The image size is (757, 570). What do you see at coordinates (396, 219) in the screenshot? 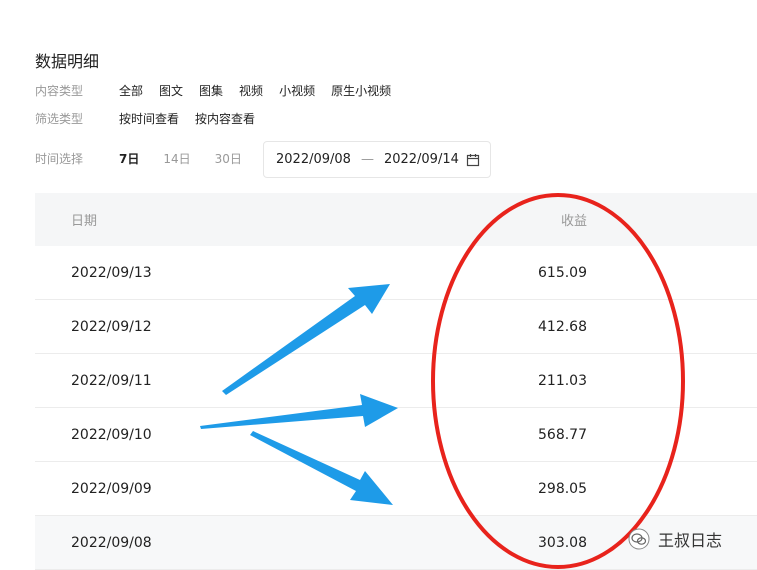
I see `table-header: 日期 收益` at bounding box center [396, 219].